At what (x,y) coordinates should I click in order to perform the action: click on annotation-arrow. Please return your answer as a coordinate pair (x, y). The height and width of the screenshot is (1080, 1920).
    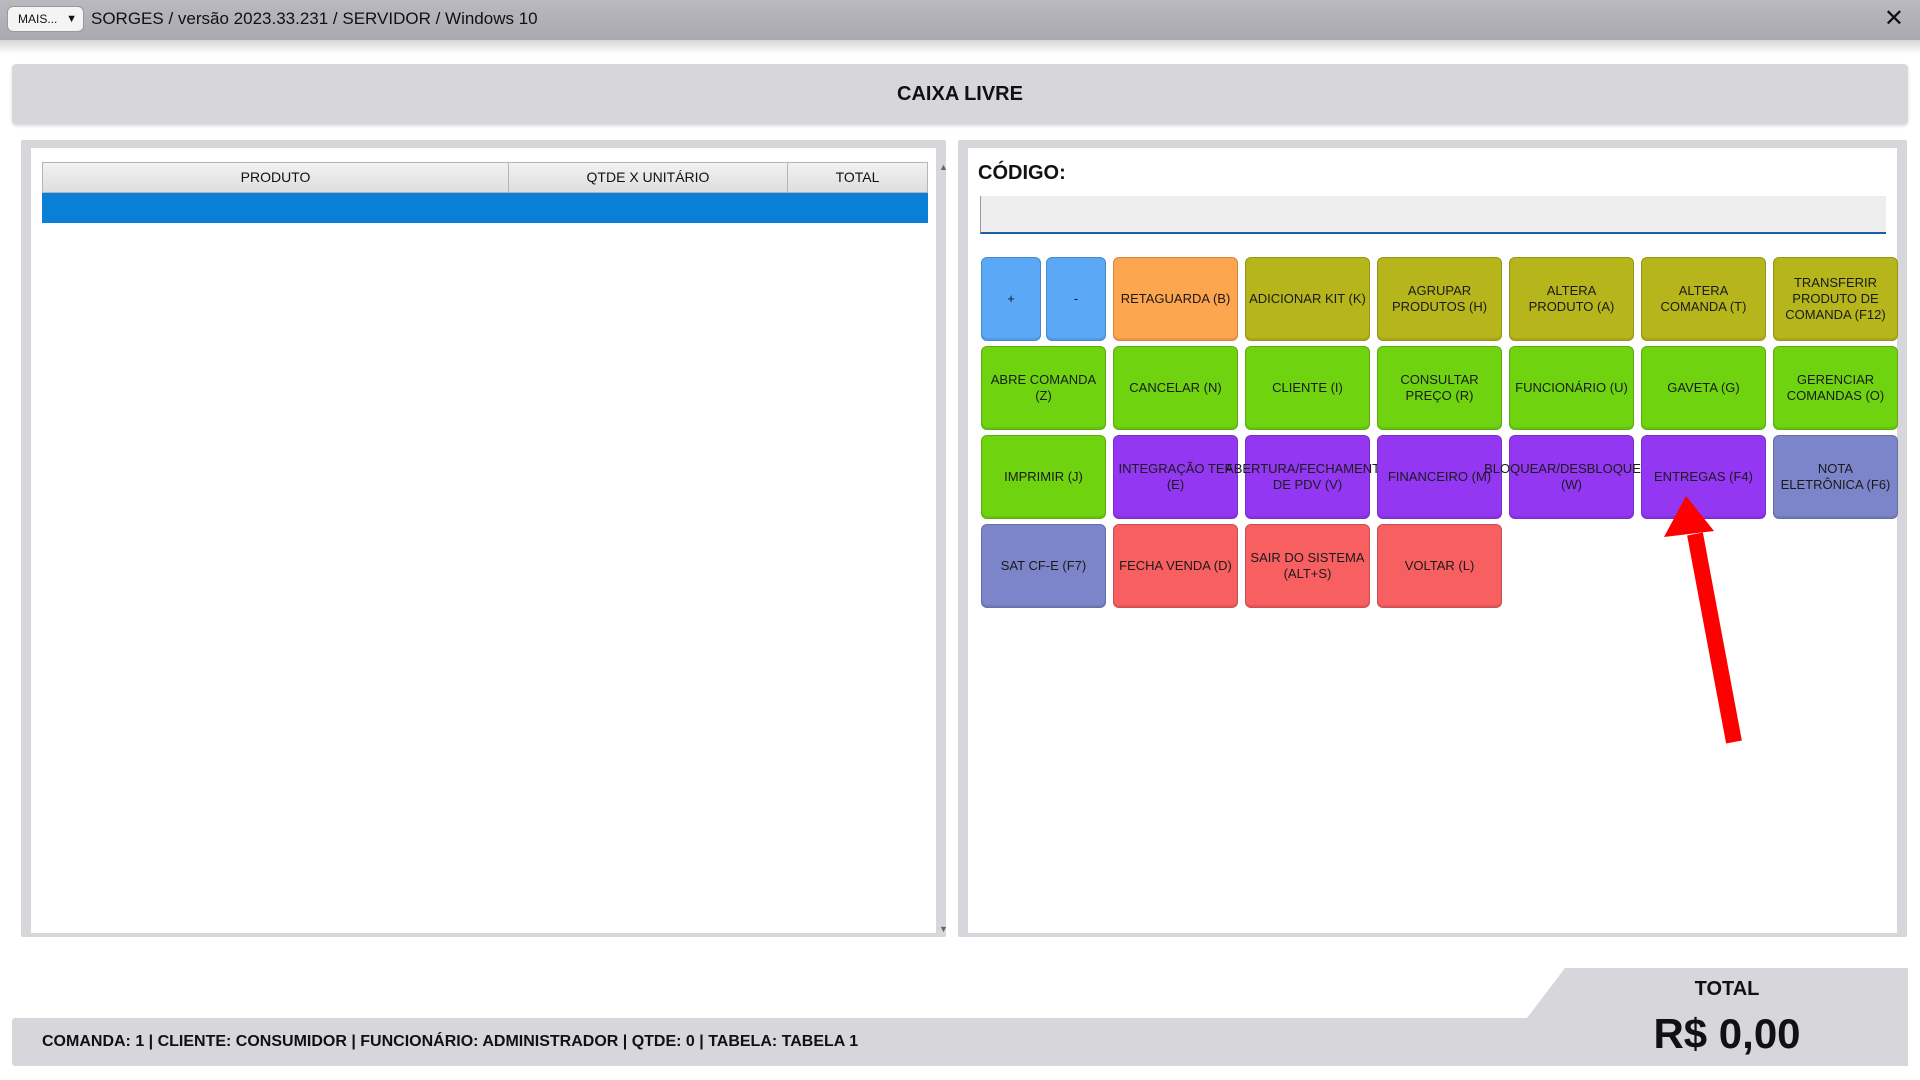
    Looking at the image, I should click on (1703, 620).